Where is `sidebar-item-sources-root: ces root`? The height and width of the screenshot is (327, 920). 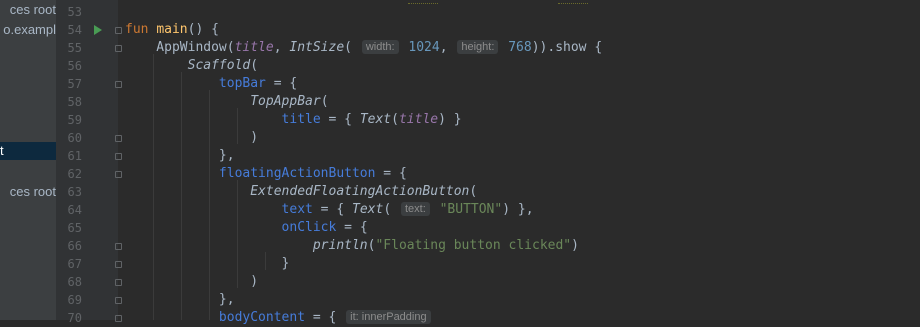
sidebar-item-sources-root: ces root is located at coordinates (28, 10).